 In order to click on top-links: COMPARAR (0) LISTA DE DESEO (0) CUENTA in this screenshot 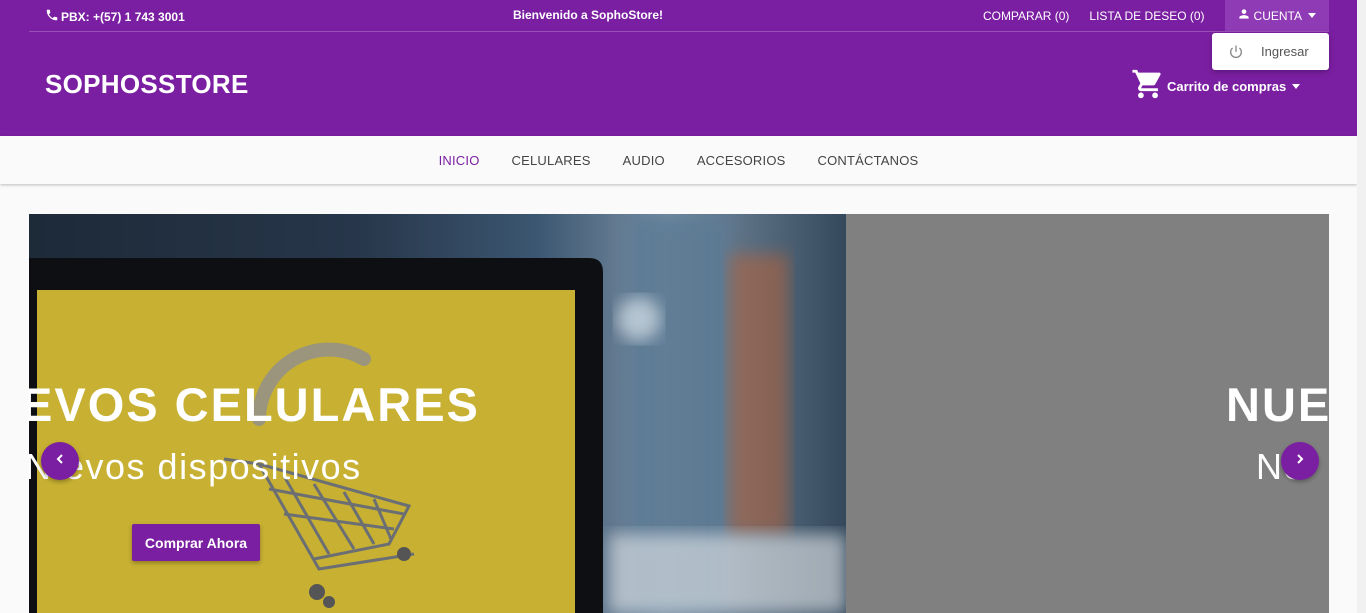, I will do `click(1156, 15)`.